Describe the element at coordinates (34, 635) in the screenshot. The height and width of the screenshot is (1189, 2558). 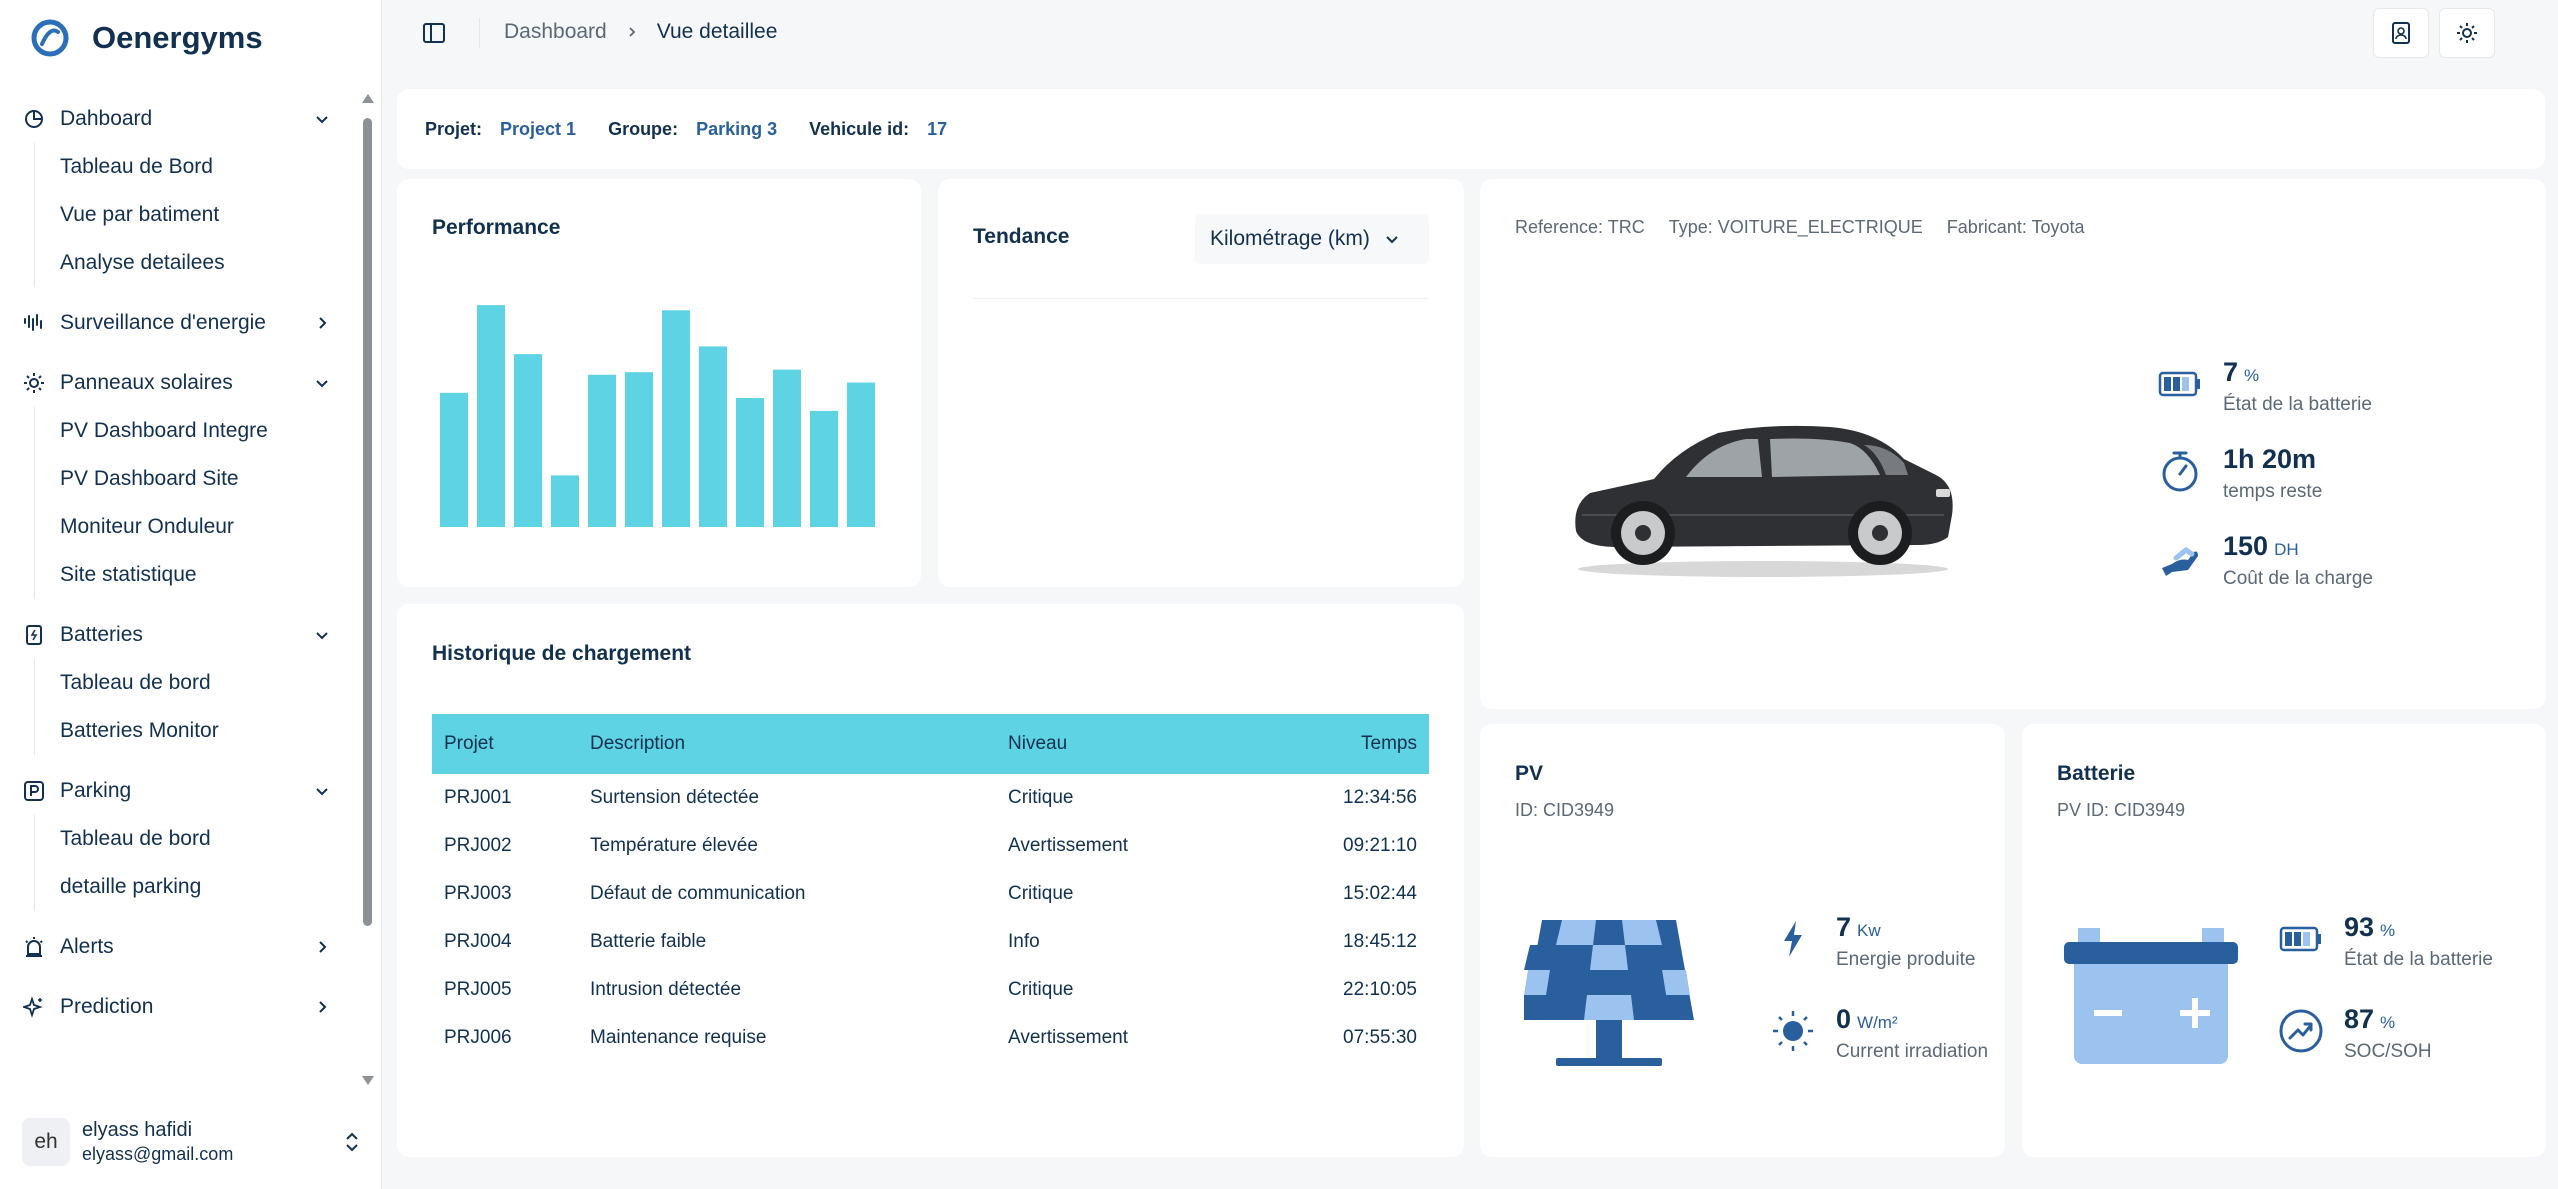
I see `battery-icon` at that location.